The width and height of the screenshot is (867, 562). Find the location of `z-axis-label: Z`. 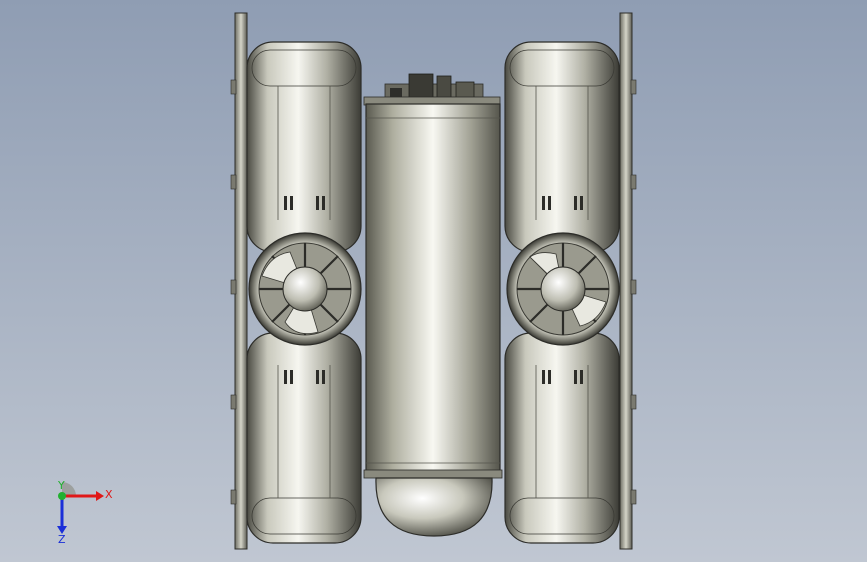

z-axis-label: Z is located at coordinates (62, 539).